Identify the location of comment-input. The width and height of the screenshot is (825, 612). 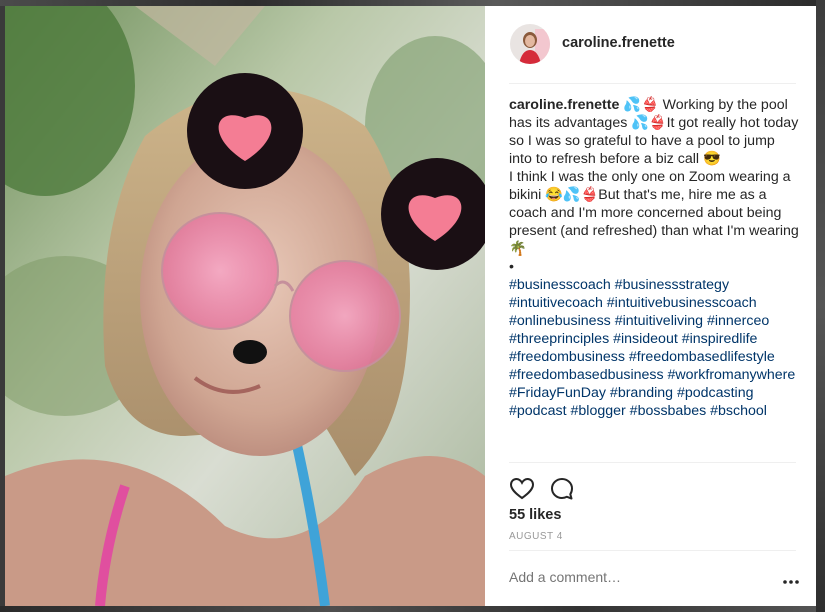
(634, 577).